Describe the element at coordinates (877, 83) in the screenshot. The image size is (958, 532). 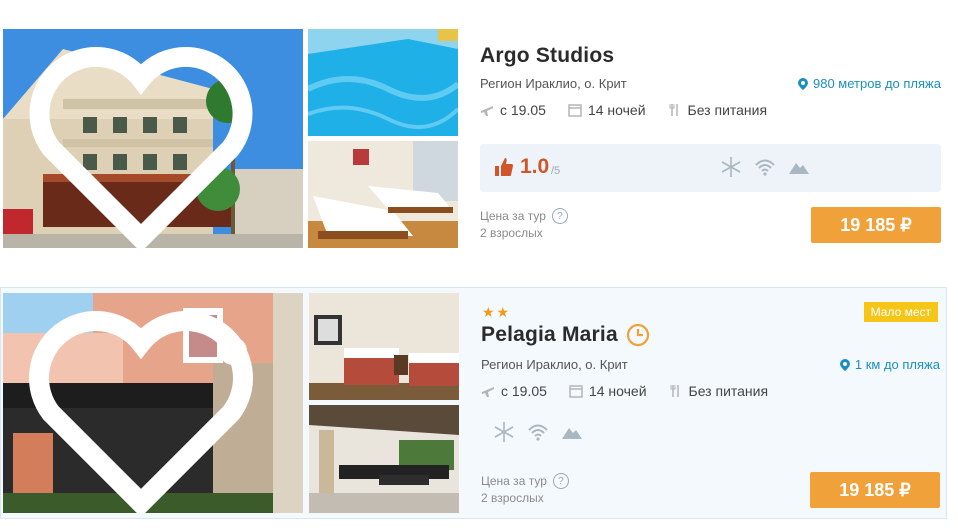
I see `beach-distance-text: 980 метров до пляжа` at that location.